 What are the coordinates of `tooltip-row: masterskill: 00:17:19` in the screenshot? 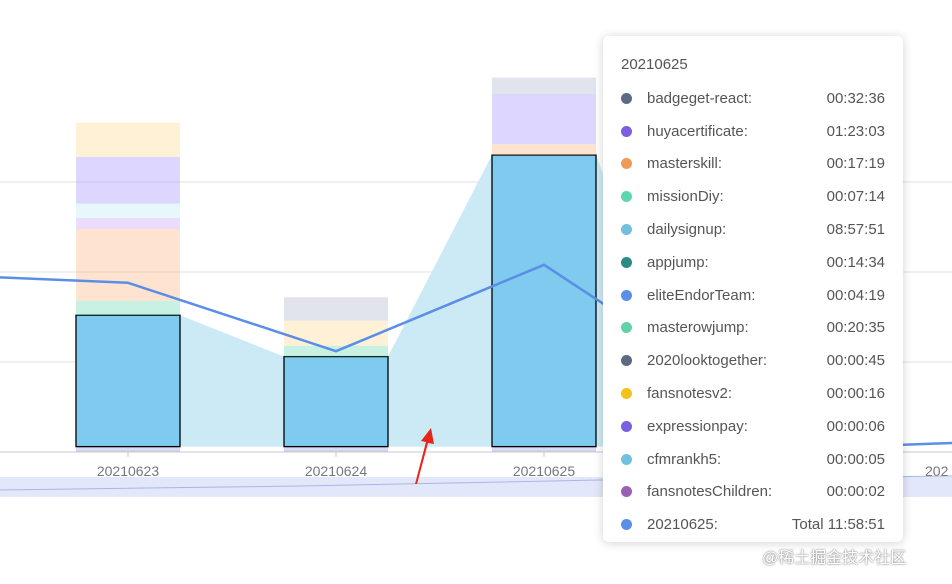 It's located at (753, 164).